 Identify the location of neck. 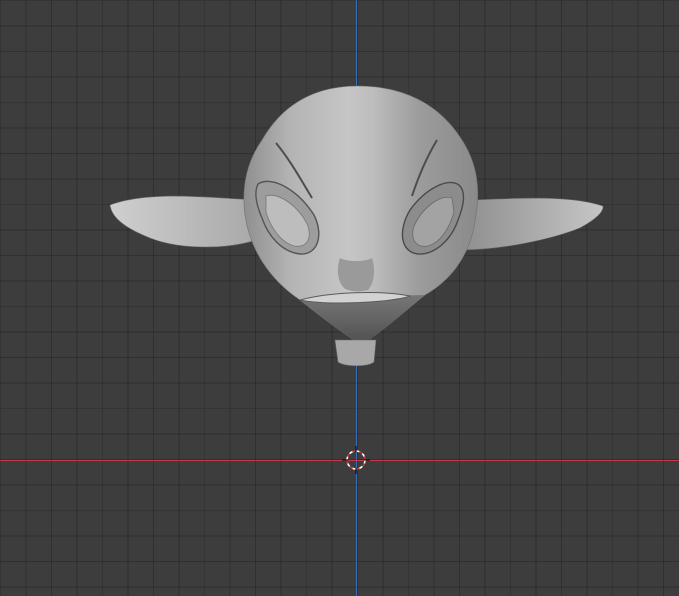
(355, 353).